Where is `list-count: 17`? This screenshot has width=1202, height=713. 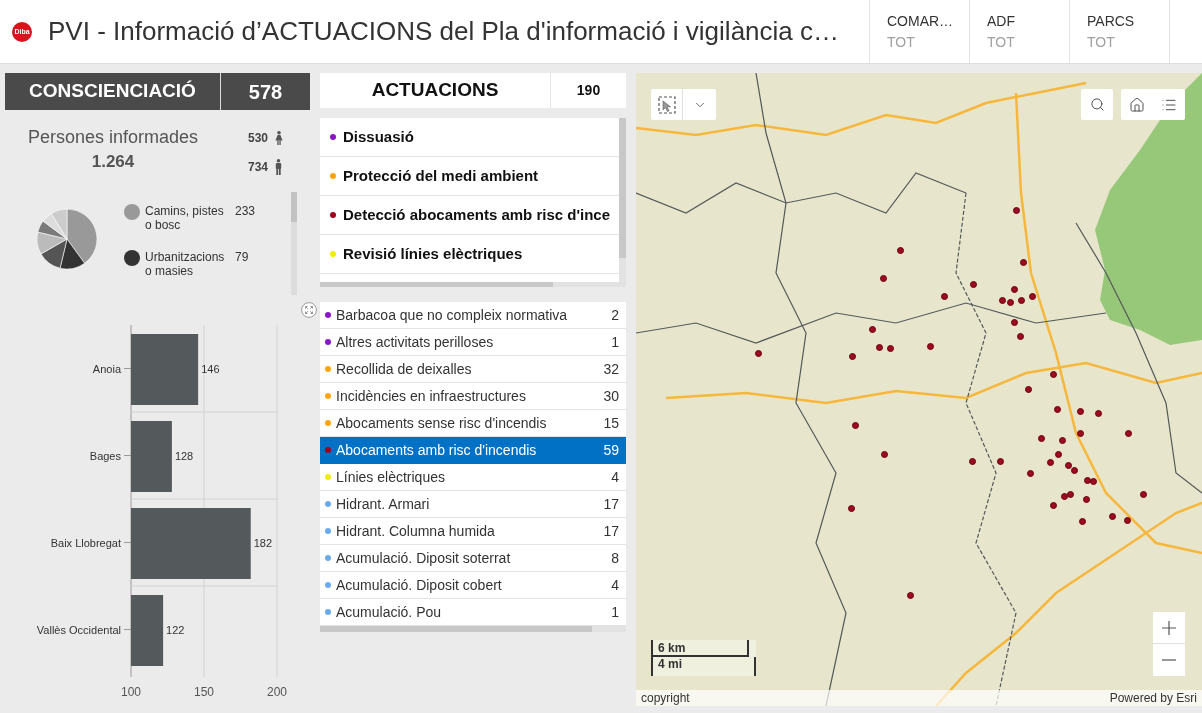
list-count: 17 is located at coordinates (611, 531).